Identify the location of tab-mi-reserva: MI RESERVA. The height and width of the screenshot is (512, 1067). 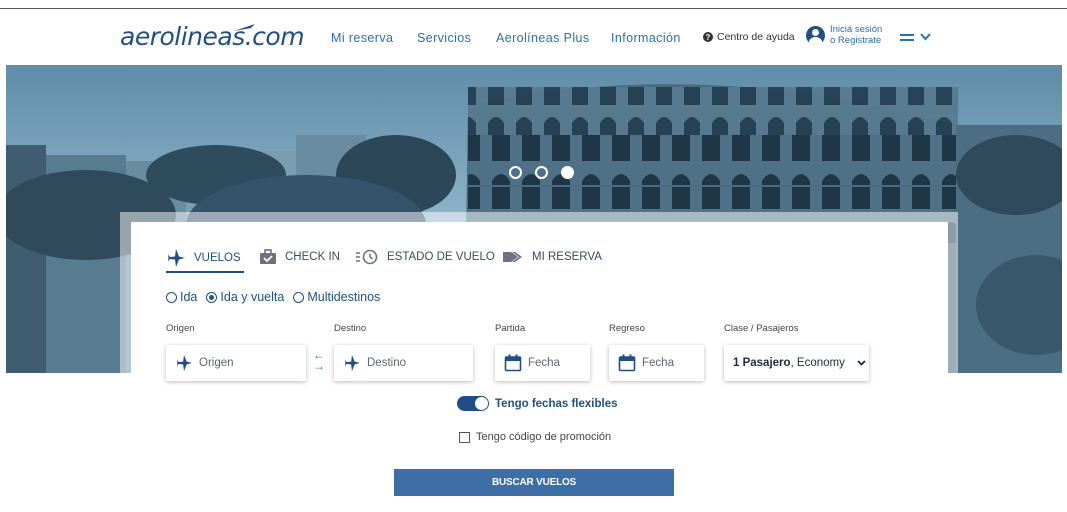
(552, 257).